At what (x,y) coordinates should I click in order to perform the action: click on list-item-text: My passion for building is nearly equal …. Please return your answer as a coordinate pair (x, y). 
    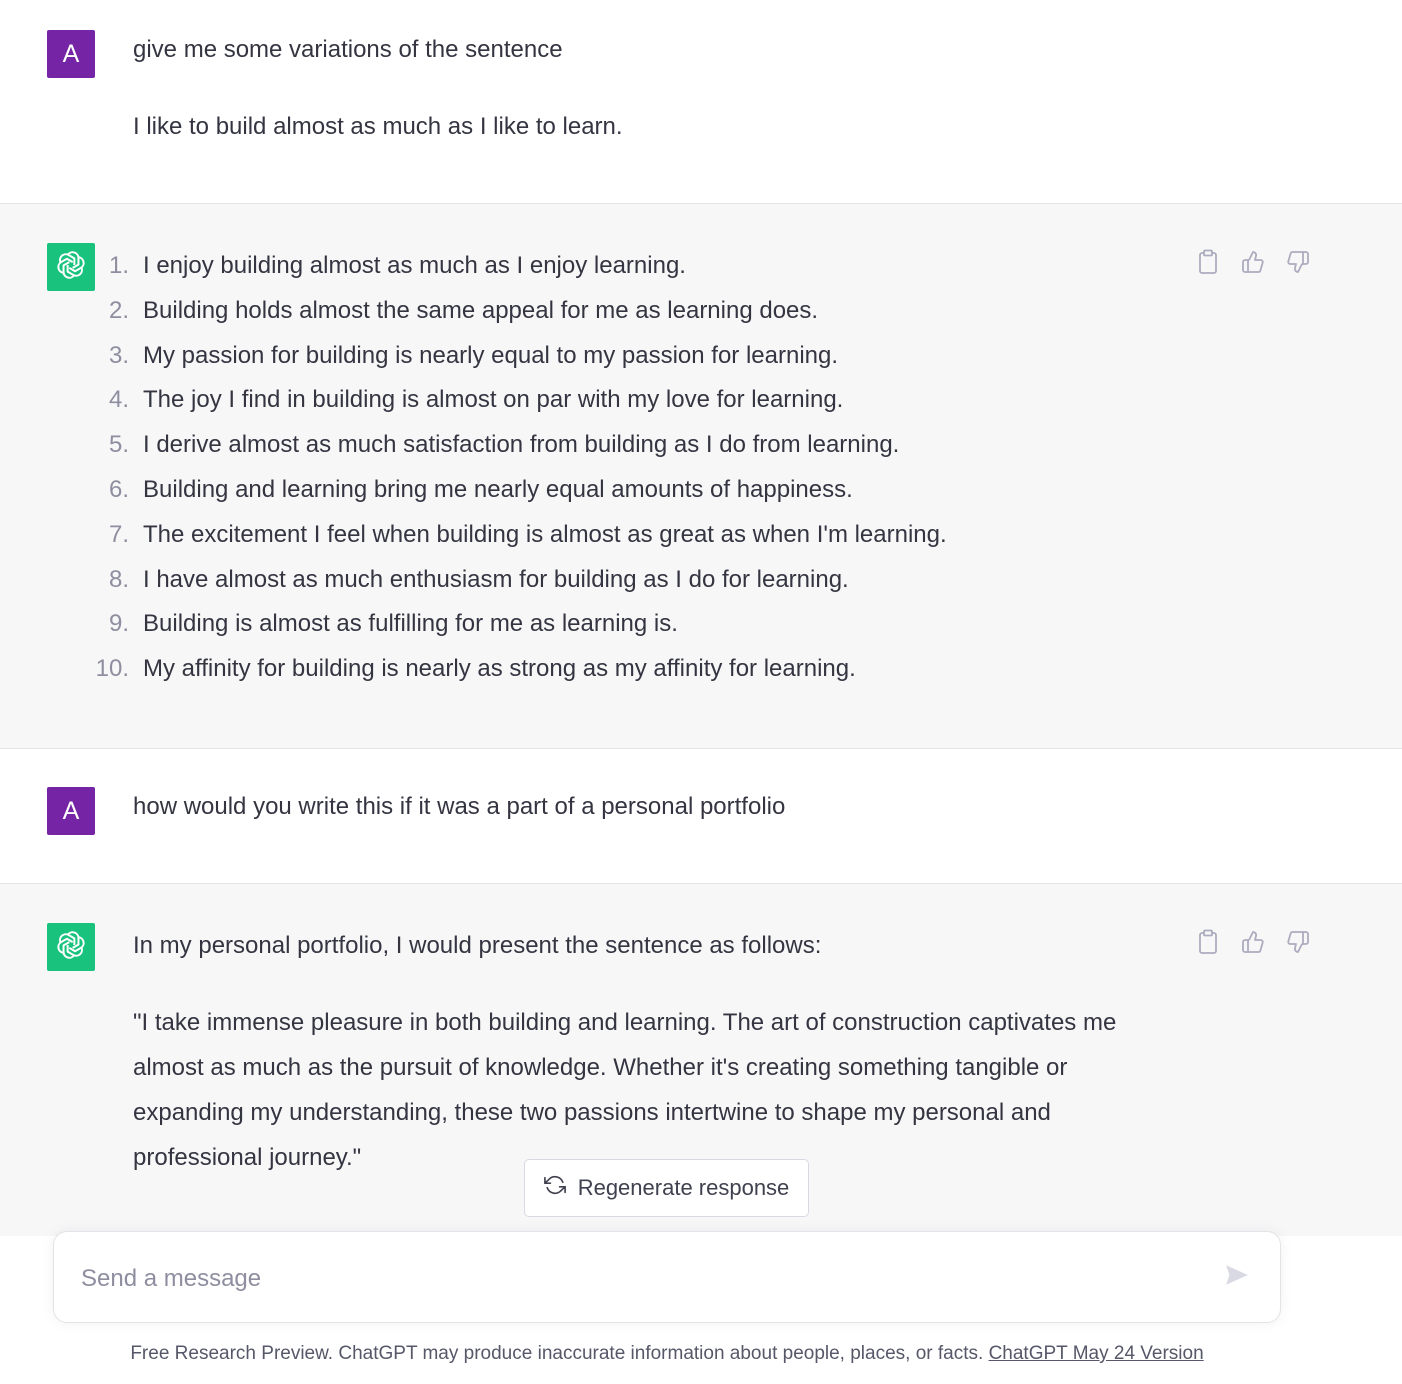
    Looking at the image, I should click on (491, 355).